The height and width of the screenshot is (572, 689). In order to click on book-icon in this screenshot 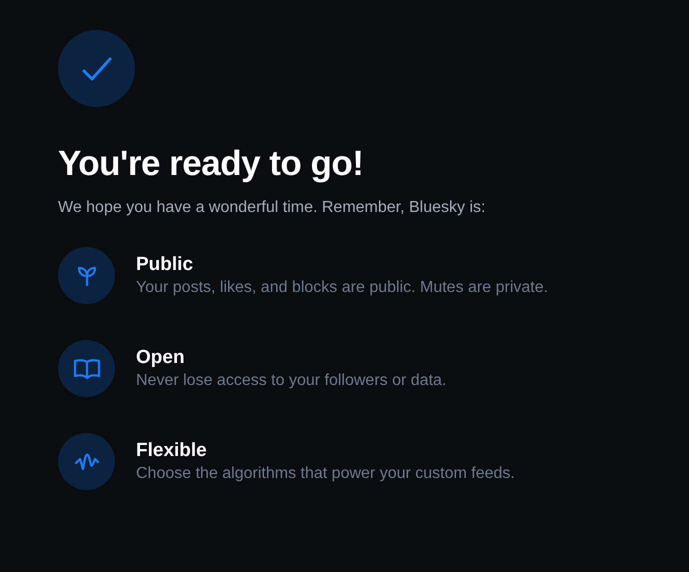, I will do `click(86, 369)`.